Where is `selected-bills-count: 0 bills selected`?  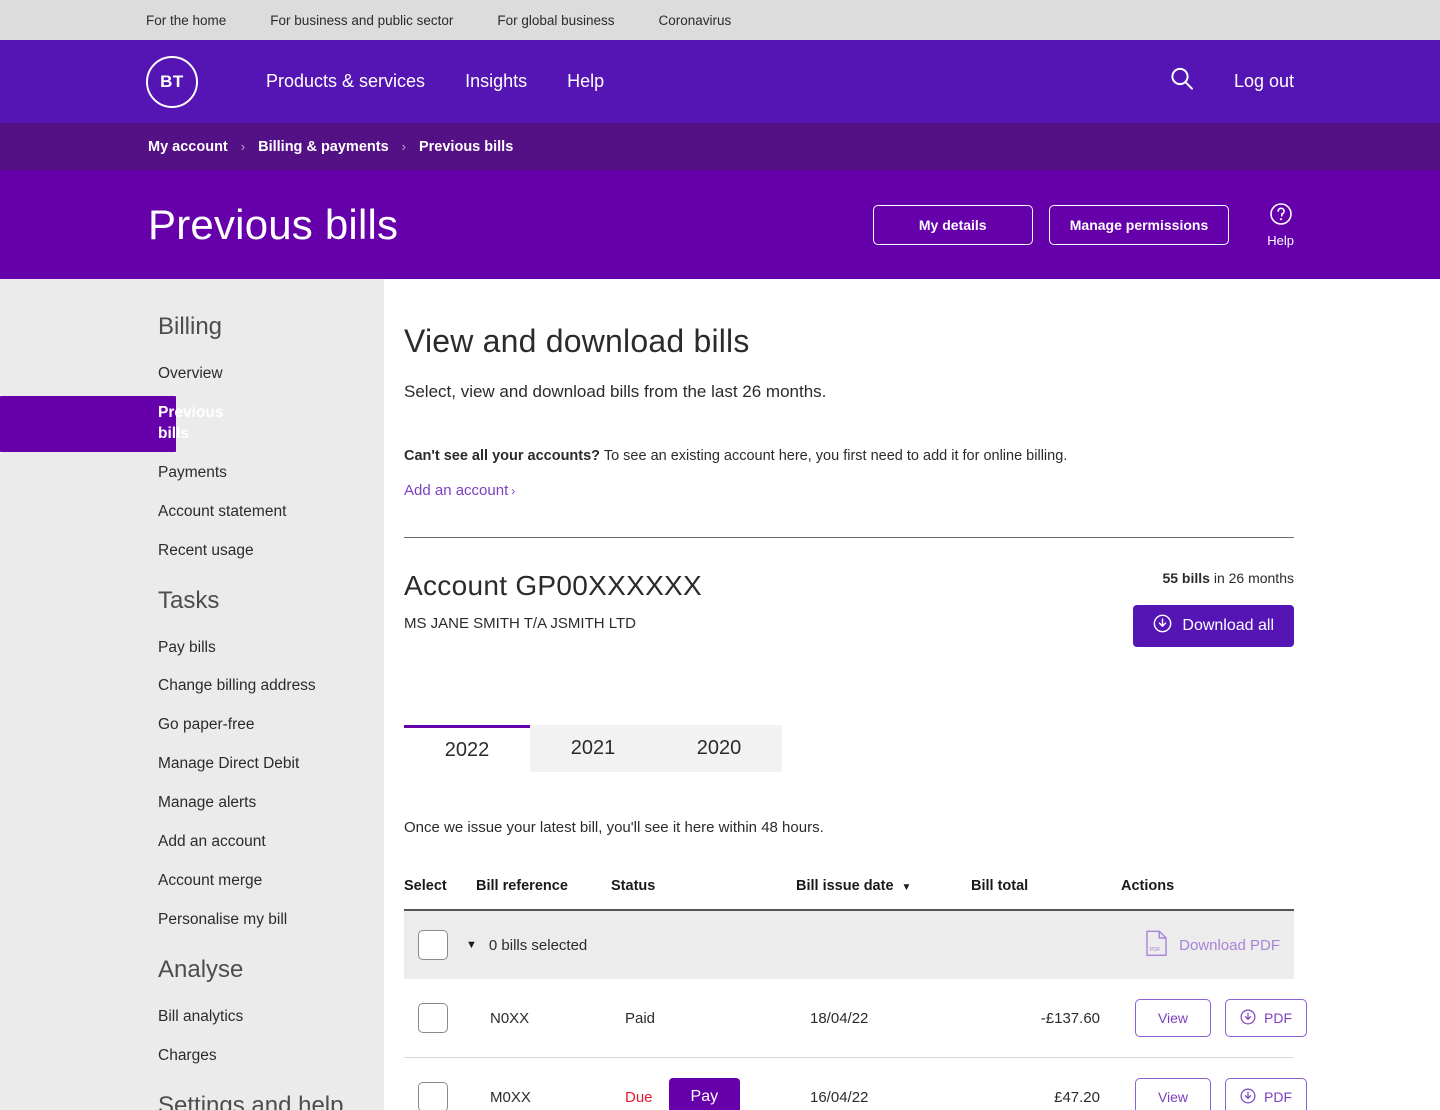 selected-bills-count: 0 bills selected is located at coordinates (538, 945).